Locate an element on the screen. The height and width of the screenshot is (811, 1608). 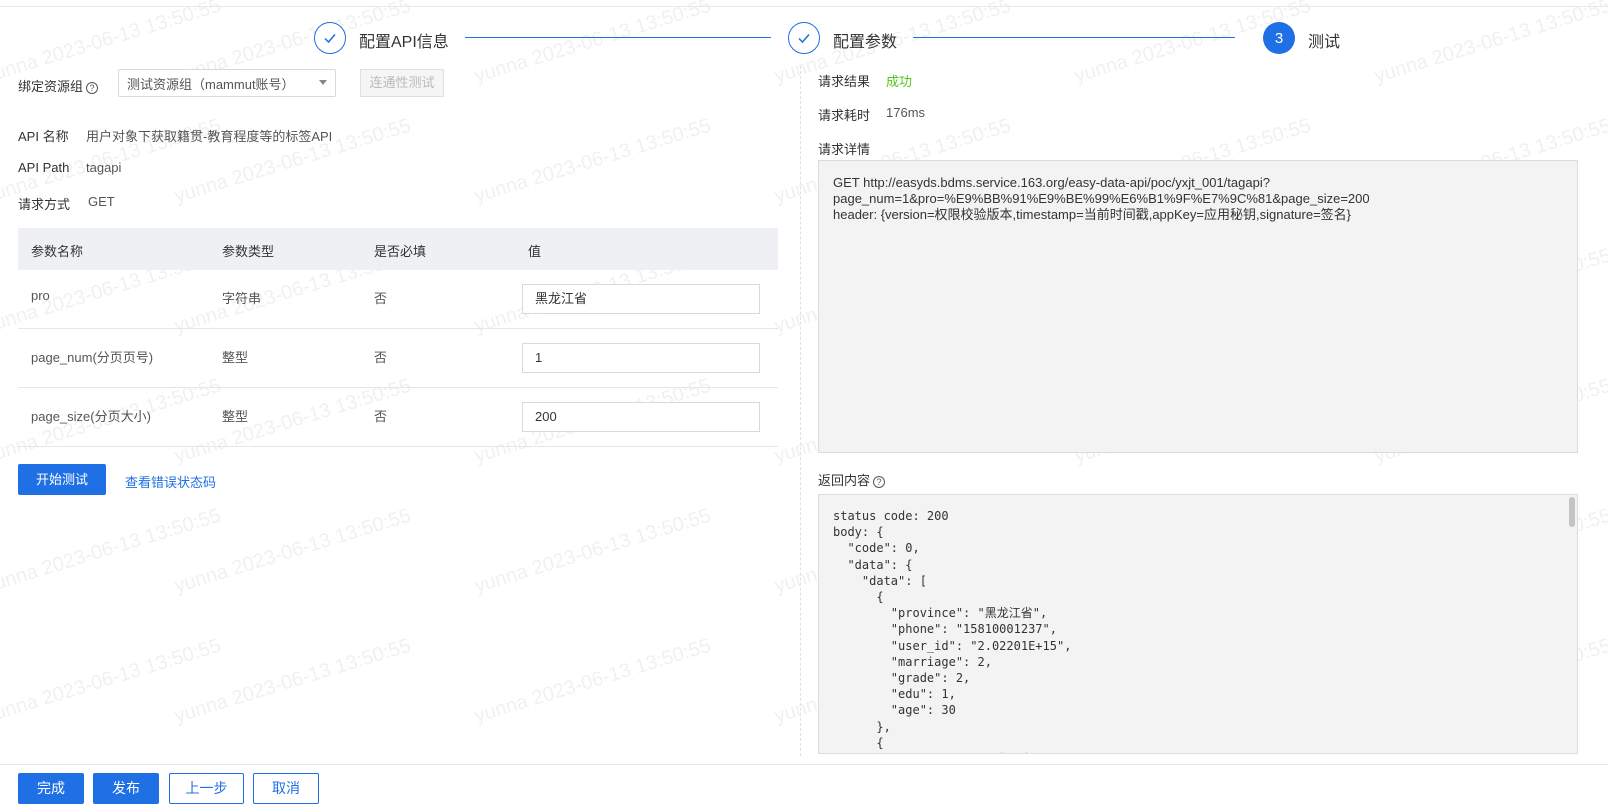
scrollbar is located at coordinates (1572, 512).